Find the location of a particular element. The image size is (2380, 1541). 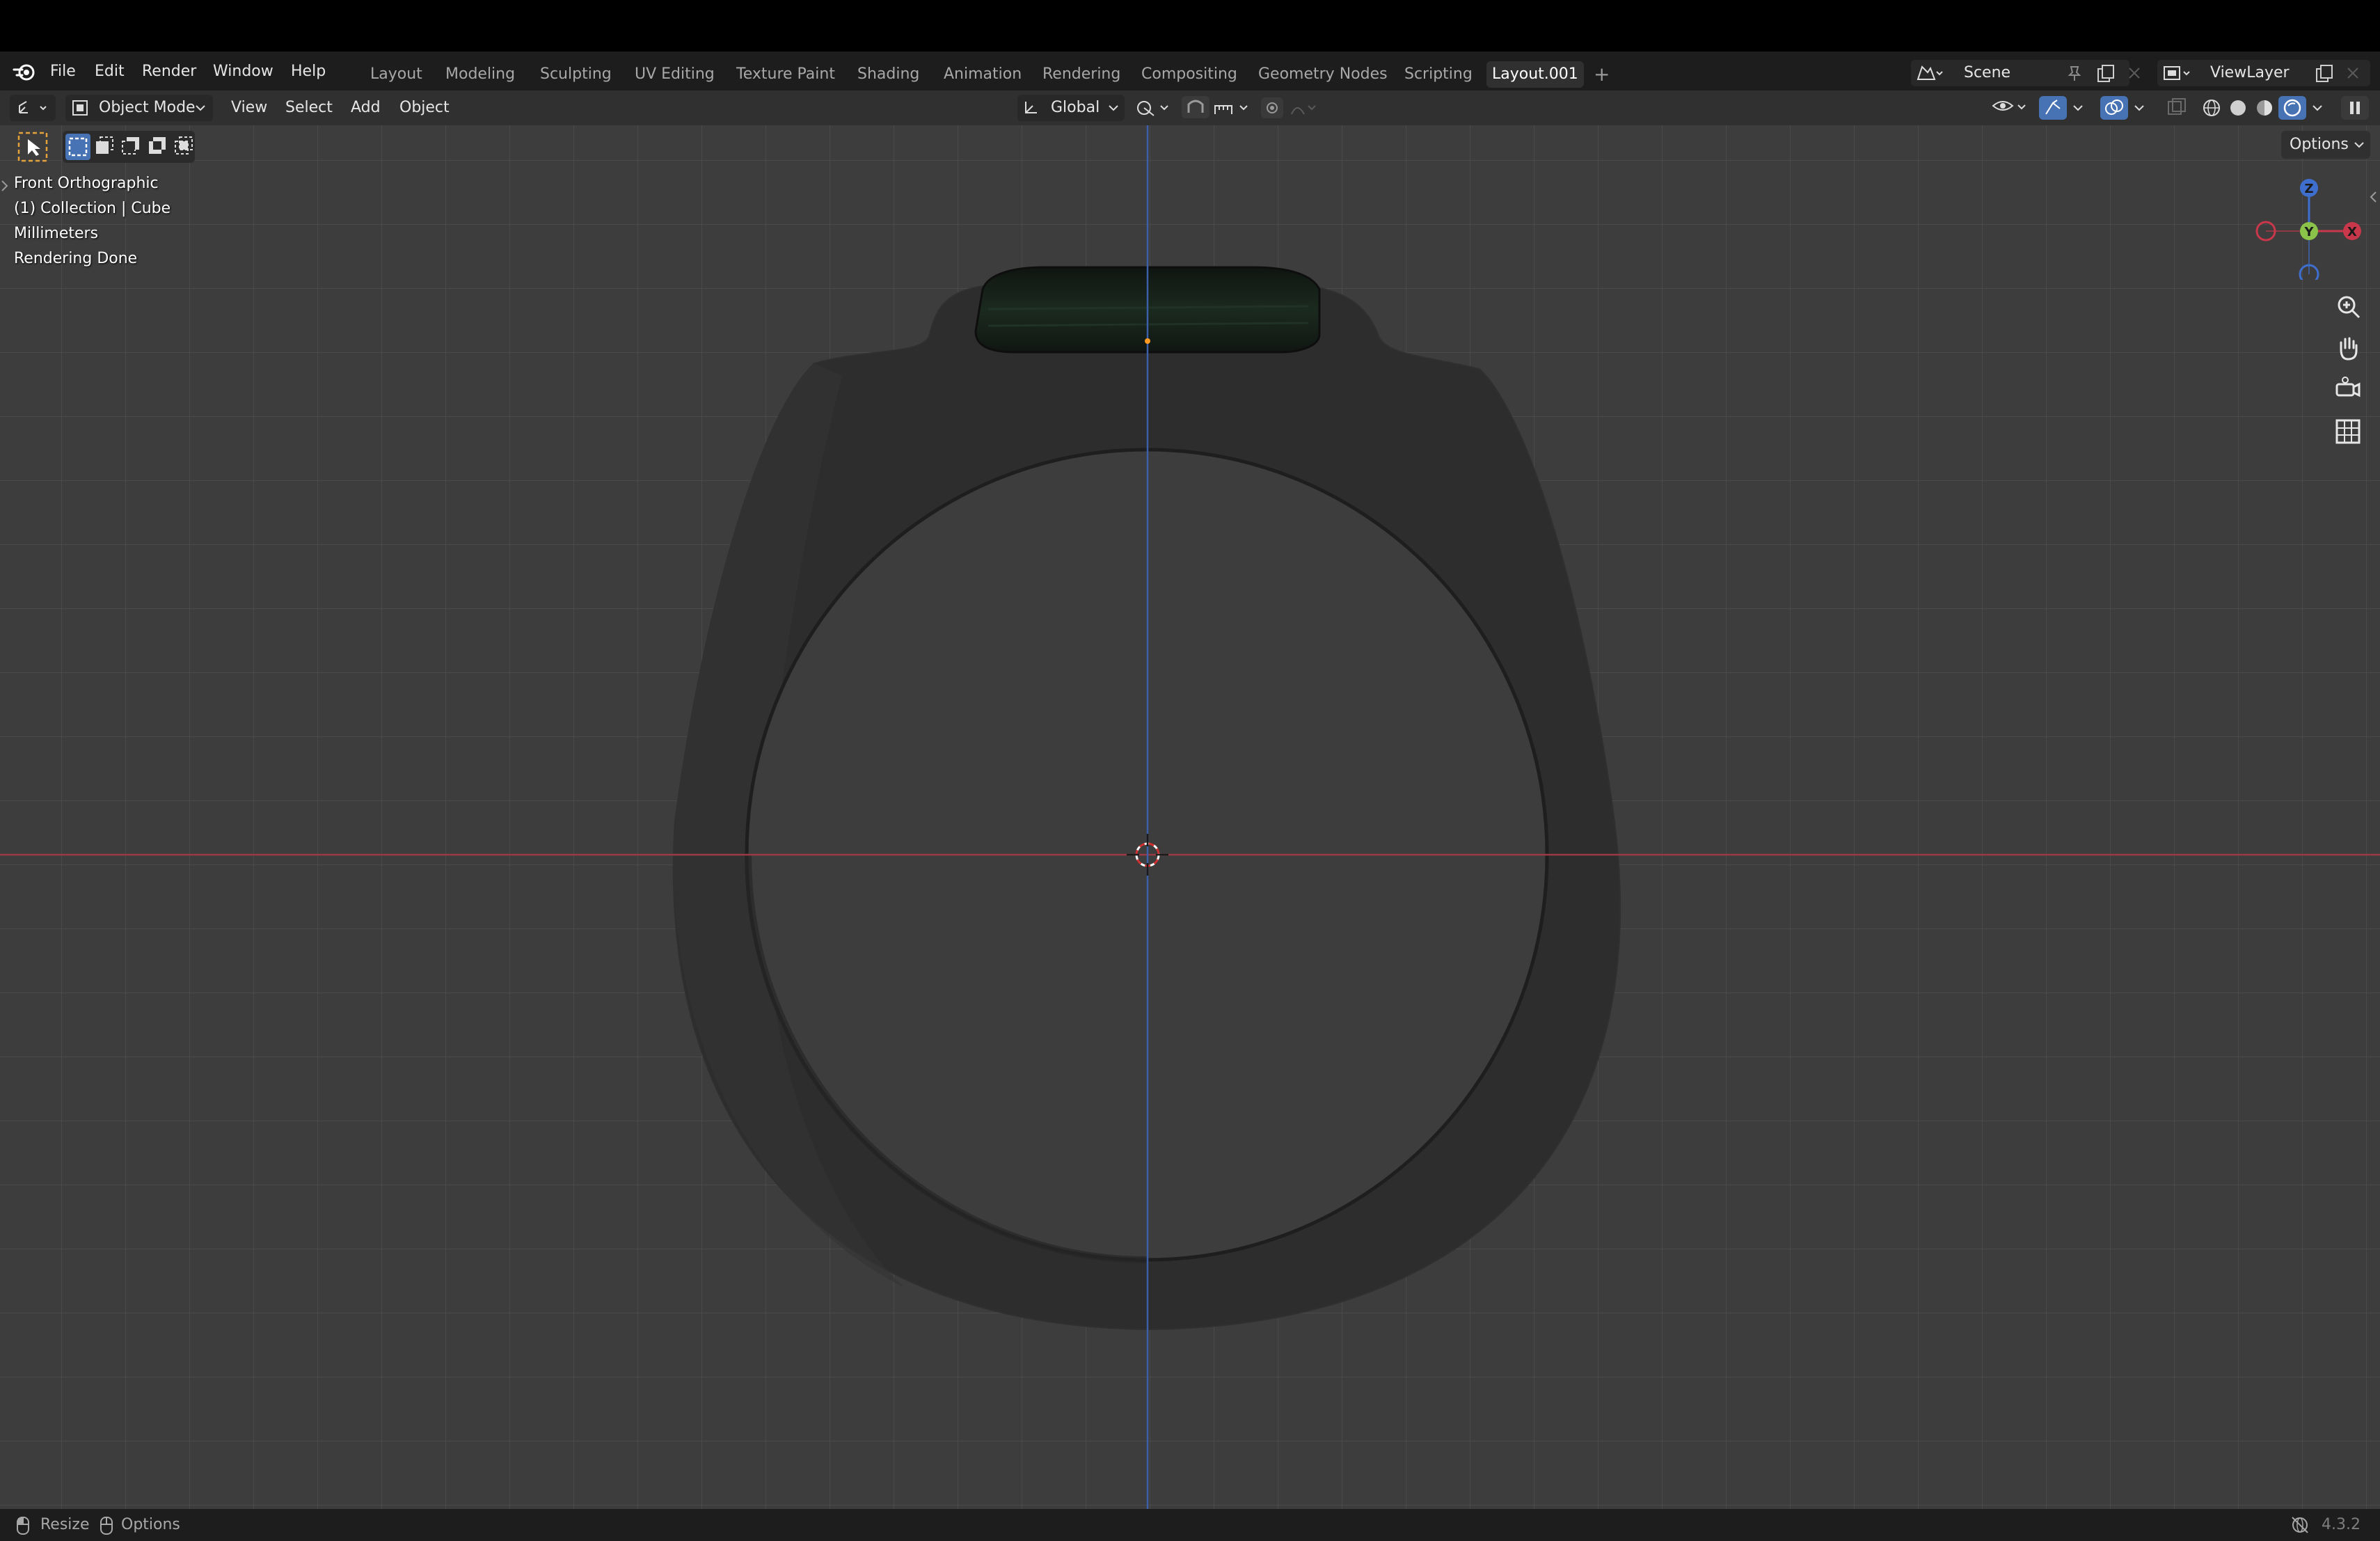

status-bar is located at coordinates (1190, 1525).